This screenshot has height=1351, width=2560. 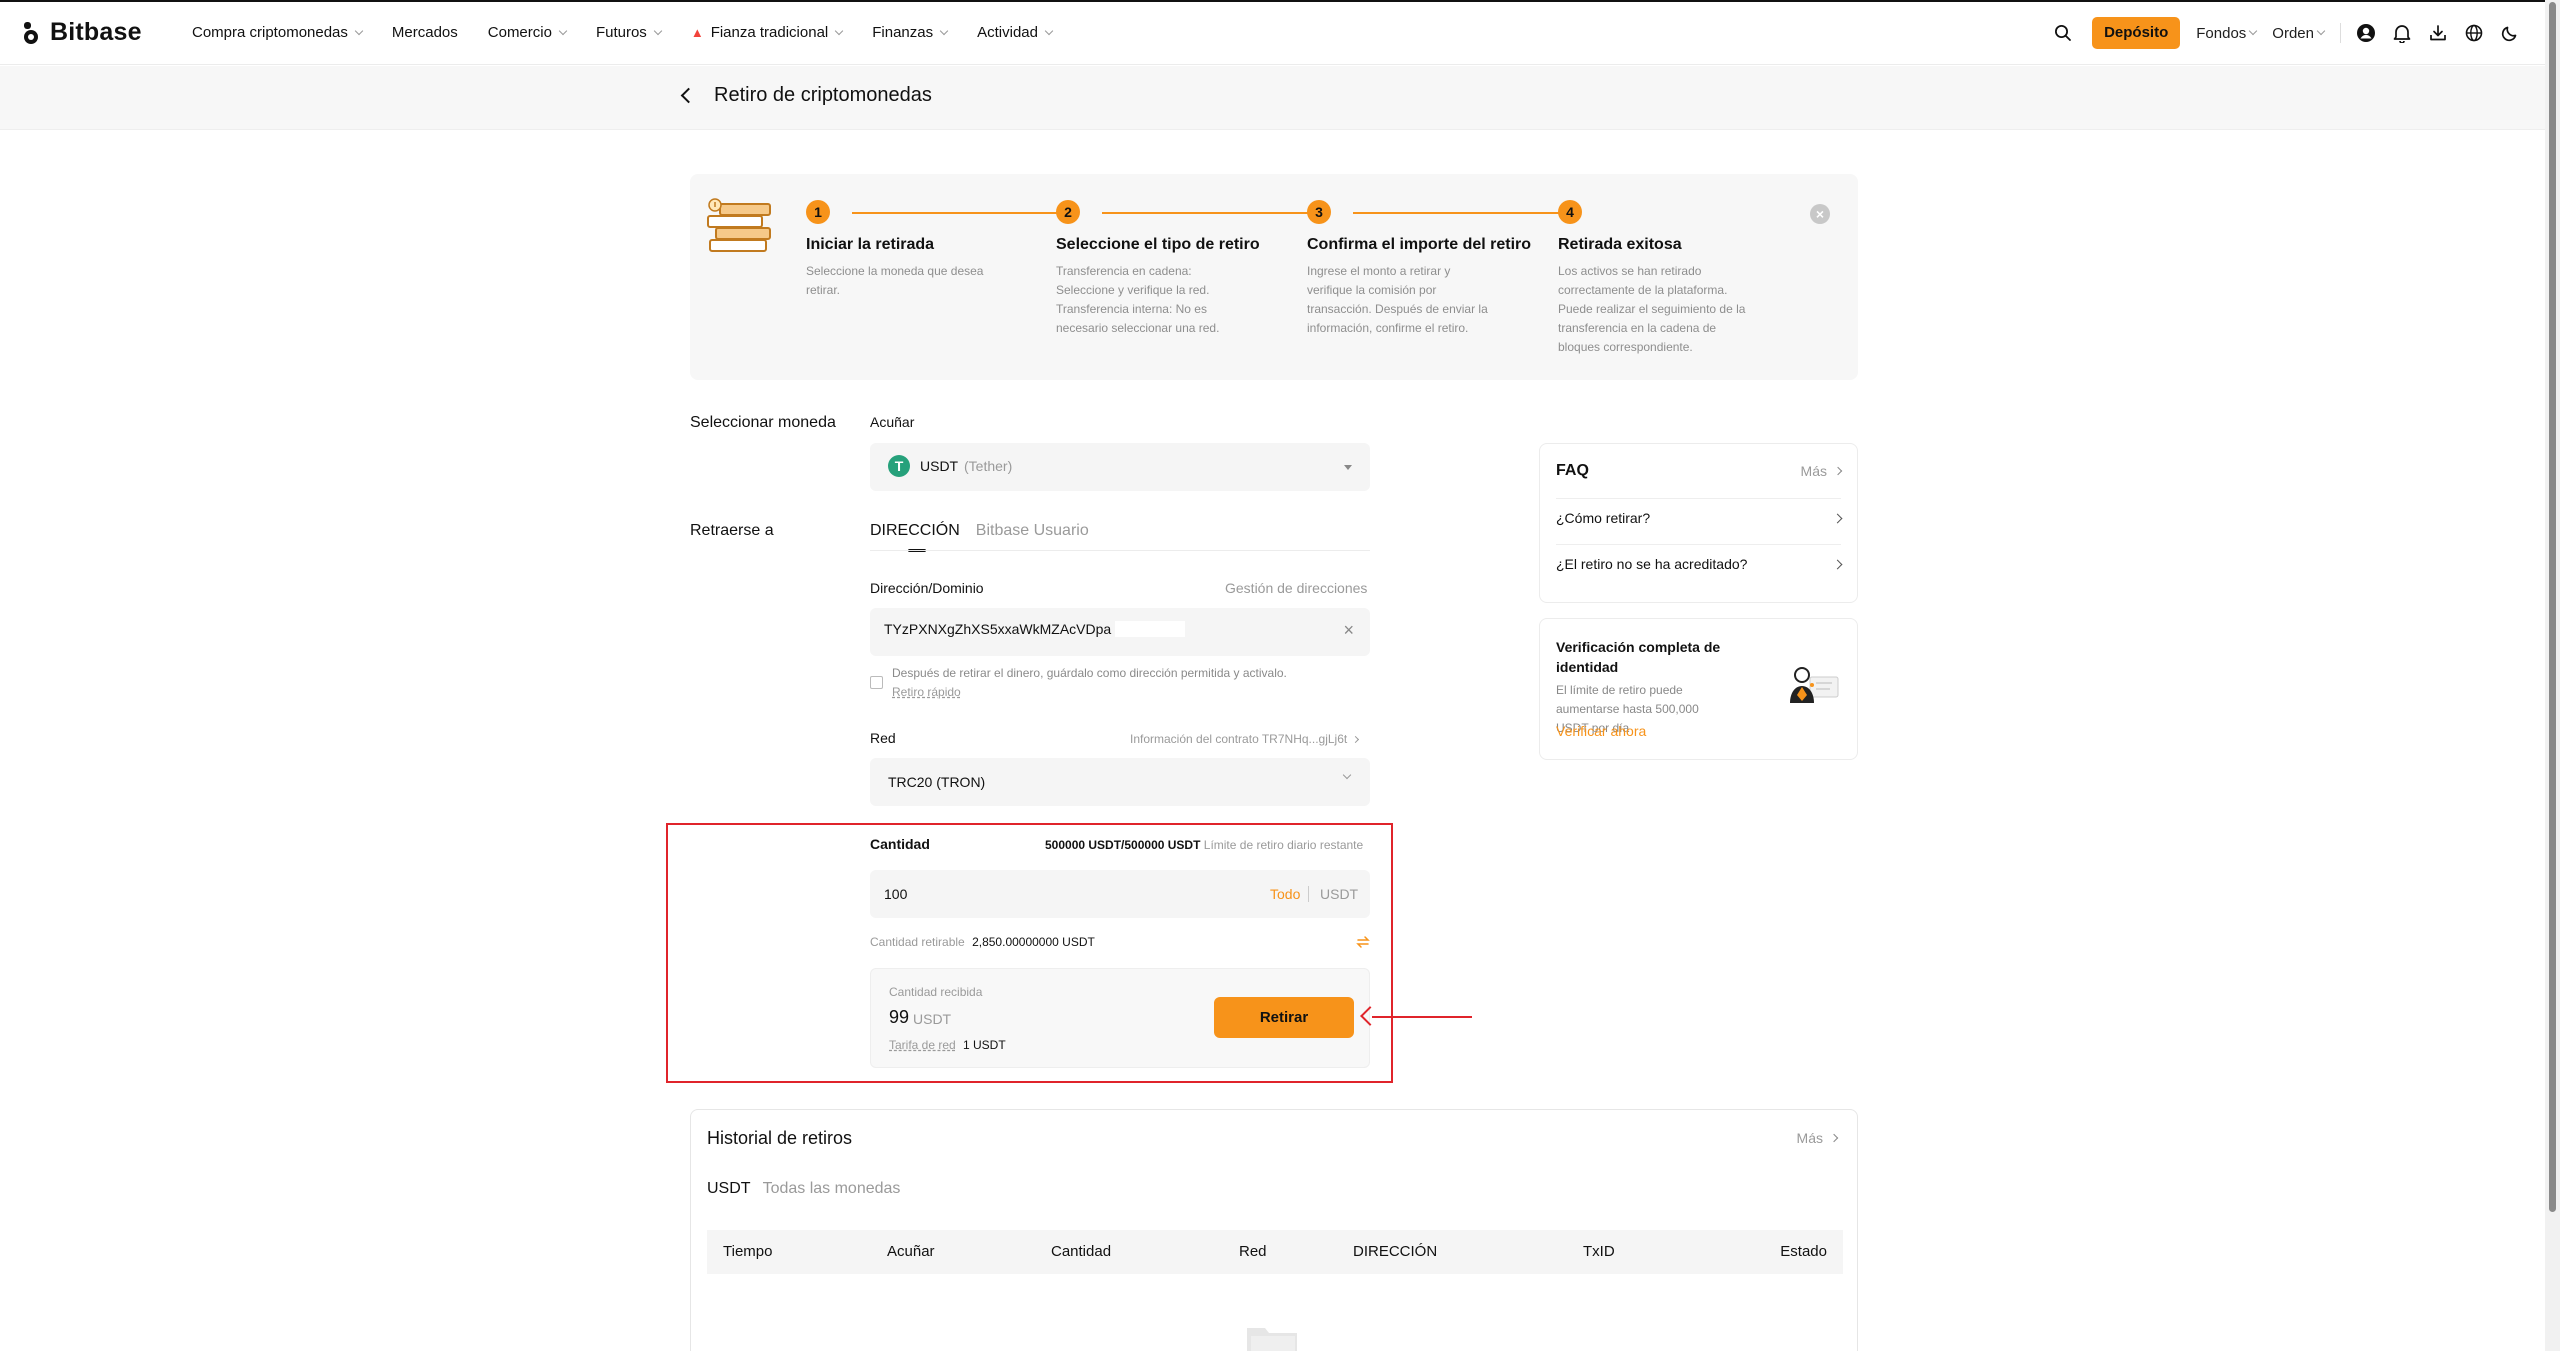 I want to click on amount-value: 100, so click(x=896, y=894).